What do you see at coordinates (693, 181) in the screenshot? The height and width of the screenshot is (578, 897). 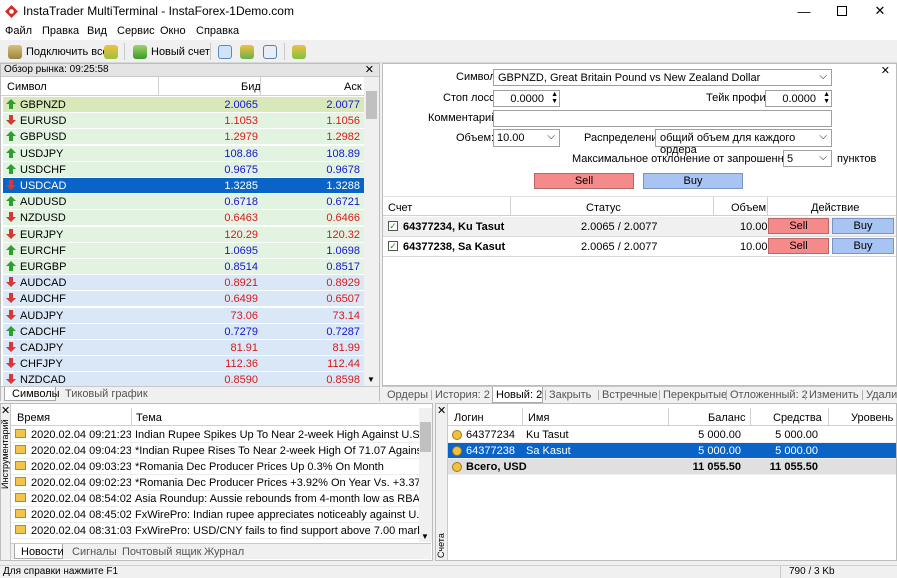 I see `buy-button: Buy` at bounding box center [693, 181].